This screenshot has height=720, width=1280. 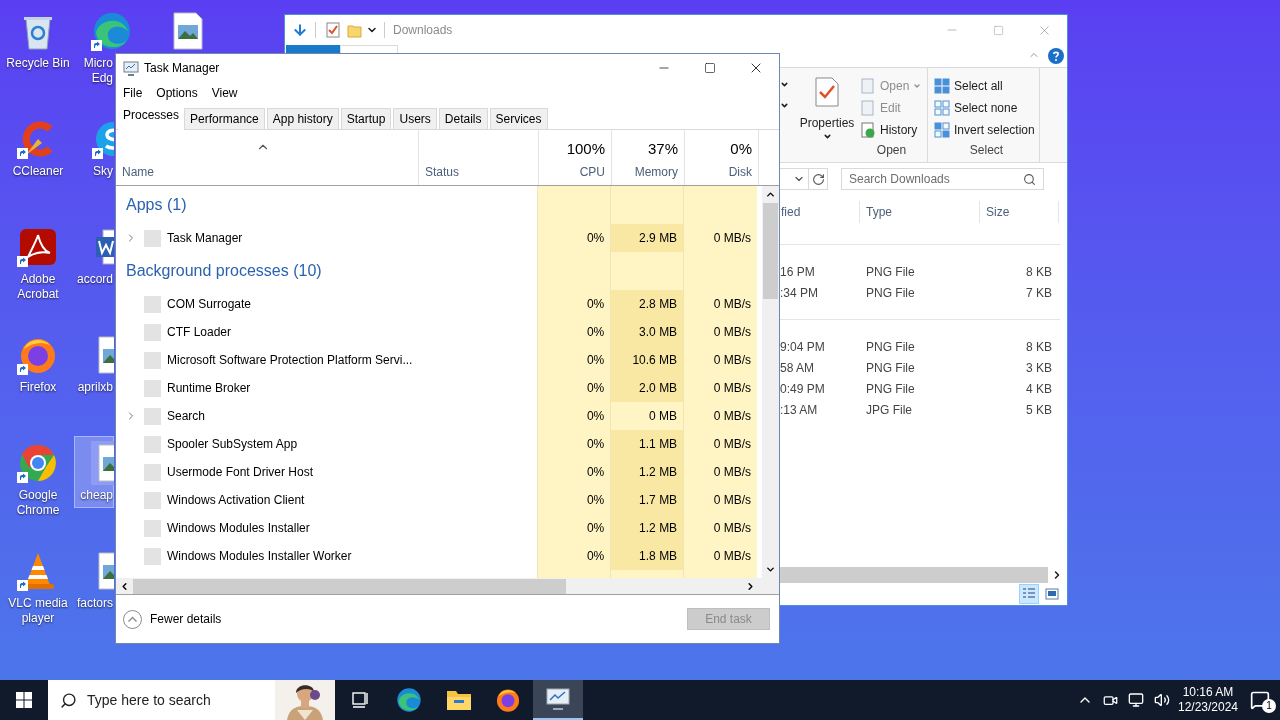 What do you see at coordinates (1019, 212) in the screenshot?
I see `column-header: Size` at bounding box center [1019, 212].